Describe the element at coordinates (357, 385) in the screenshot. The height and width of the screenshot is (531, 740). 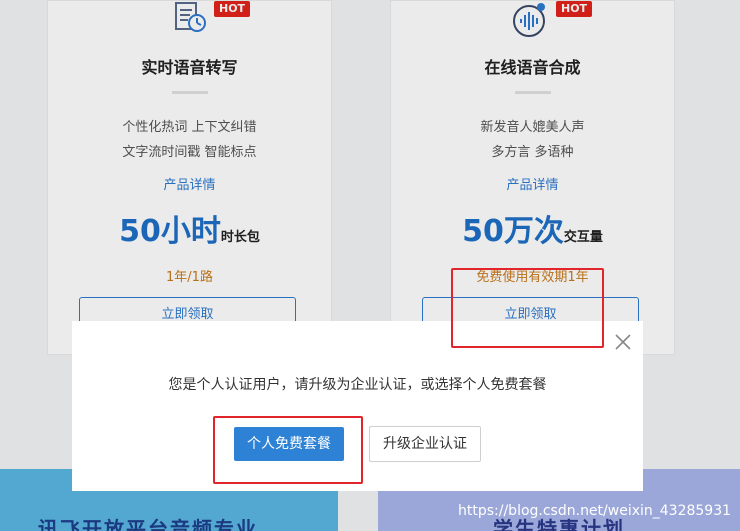
I see `dialog-message: 您是个人认证用户，请升级为企业认证，或选择个人免费套餐` at that location.